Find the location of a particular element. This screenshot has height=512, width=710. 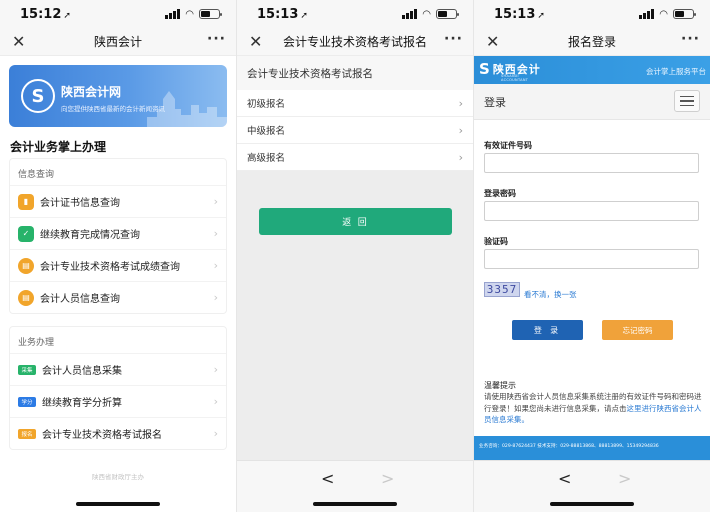

footer-text: 陕西省财政厅主办 is located at coordinates (118, 477).